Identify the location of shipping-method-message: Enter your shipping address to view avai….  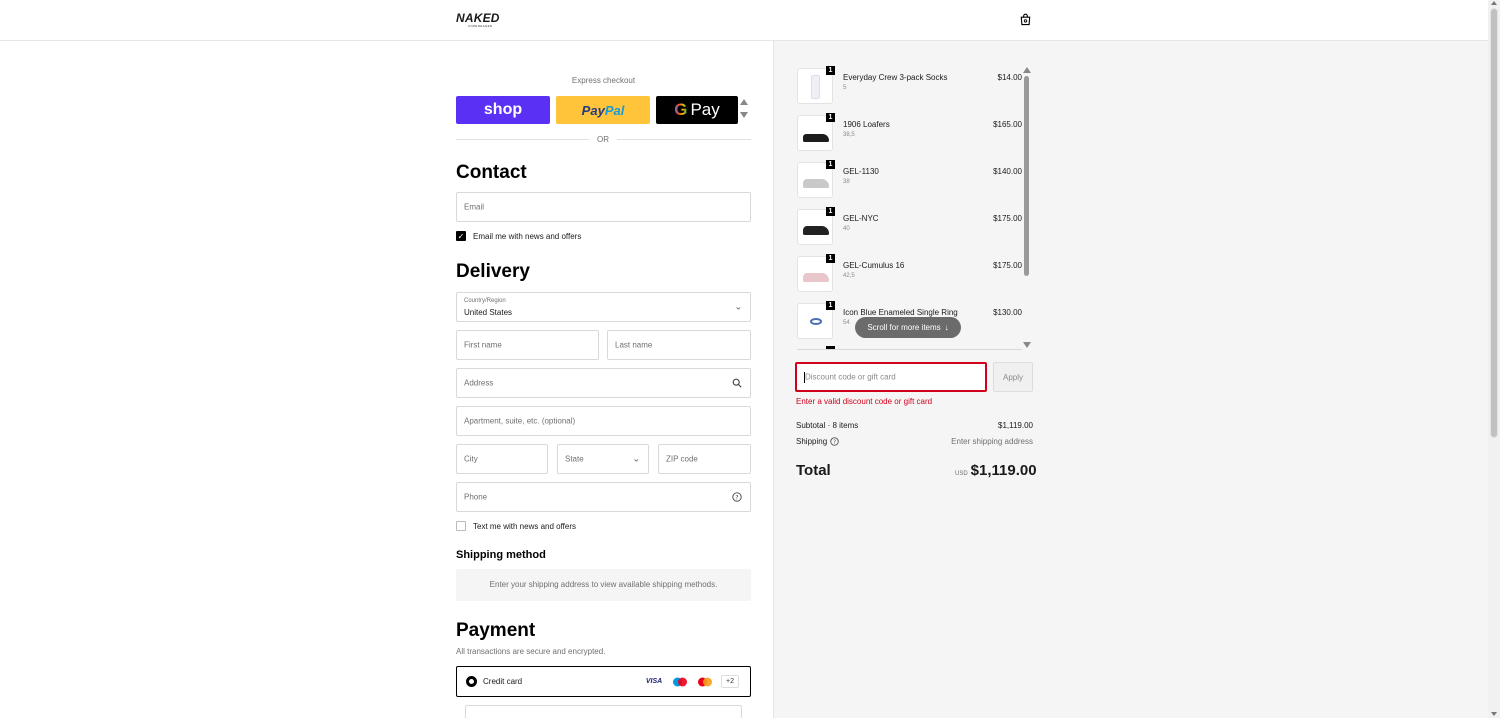
(603, 585).